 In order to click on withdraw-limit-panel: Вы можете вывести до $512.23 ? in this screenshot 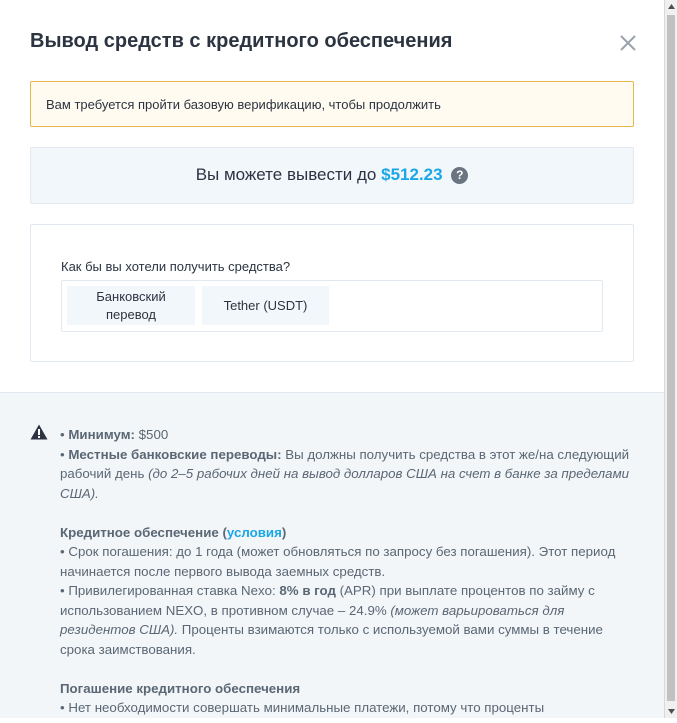, I will do `click(332, 175)`.